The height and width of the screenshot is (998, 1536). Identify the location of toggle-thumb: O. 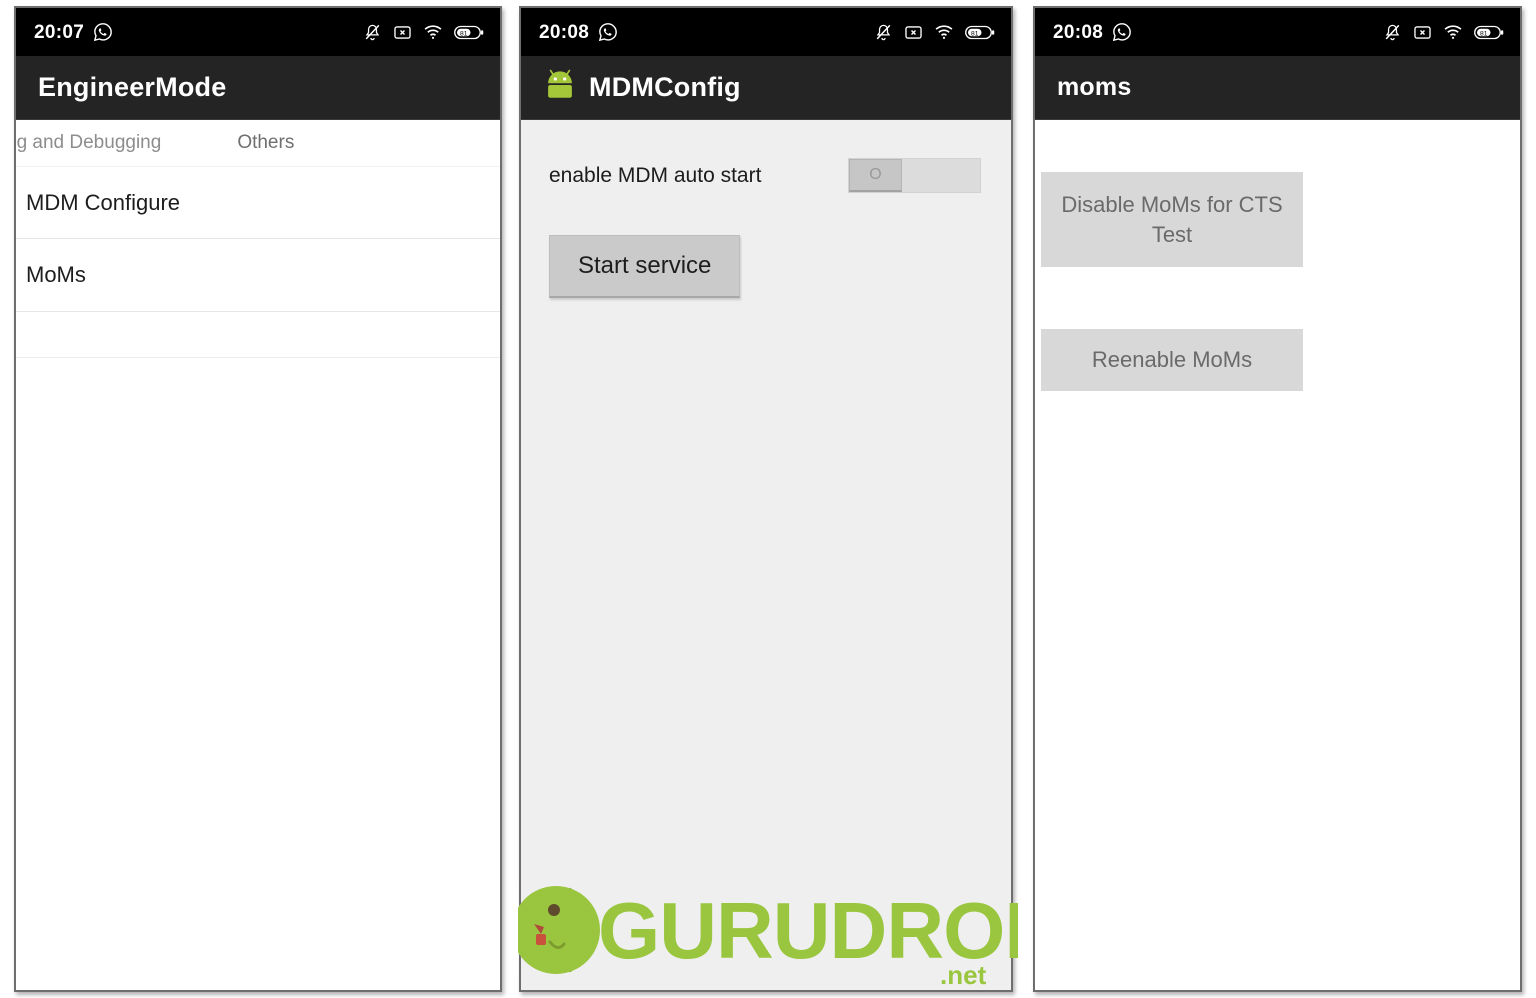
(875, 175).